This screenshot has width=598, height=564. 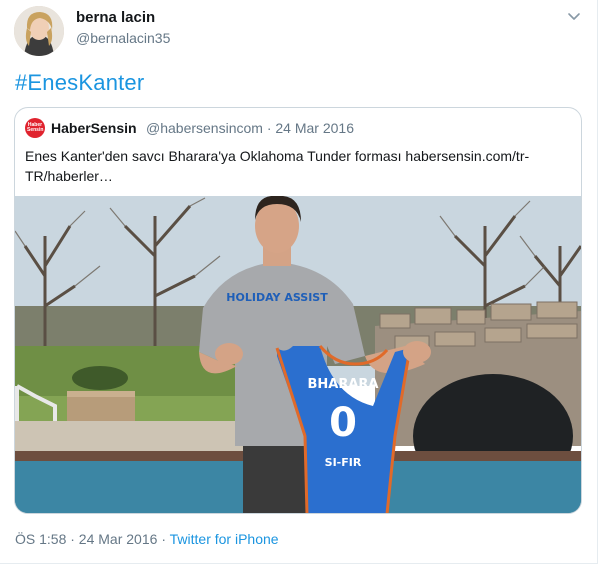 I want to click on habersensin-logo-icon: Haber Sensin, so click(x=35, y=128).